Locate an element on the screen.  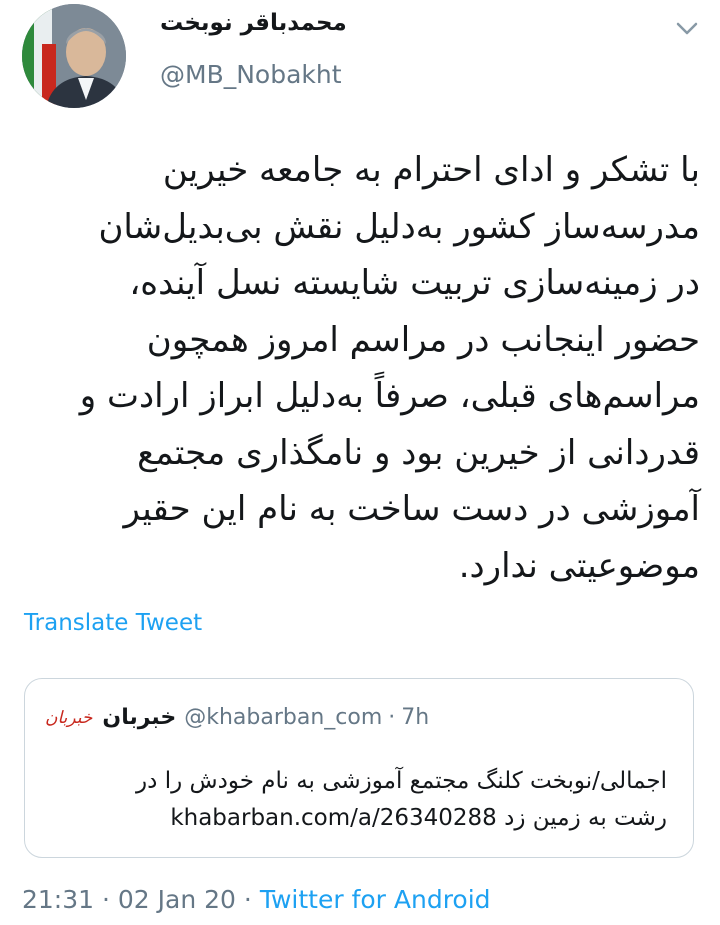
quoted-author-handle: @khabarban_com is located at coordinates (283, 717).